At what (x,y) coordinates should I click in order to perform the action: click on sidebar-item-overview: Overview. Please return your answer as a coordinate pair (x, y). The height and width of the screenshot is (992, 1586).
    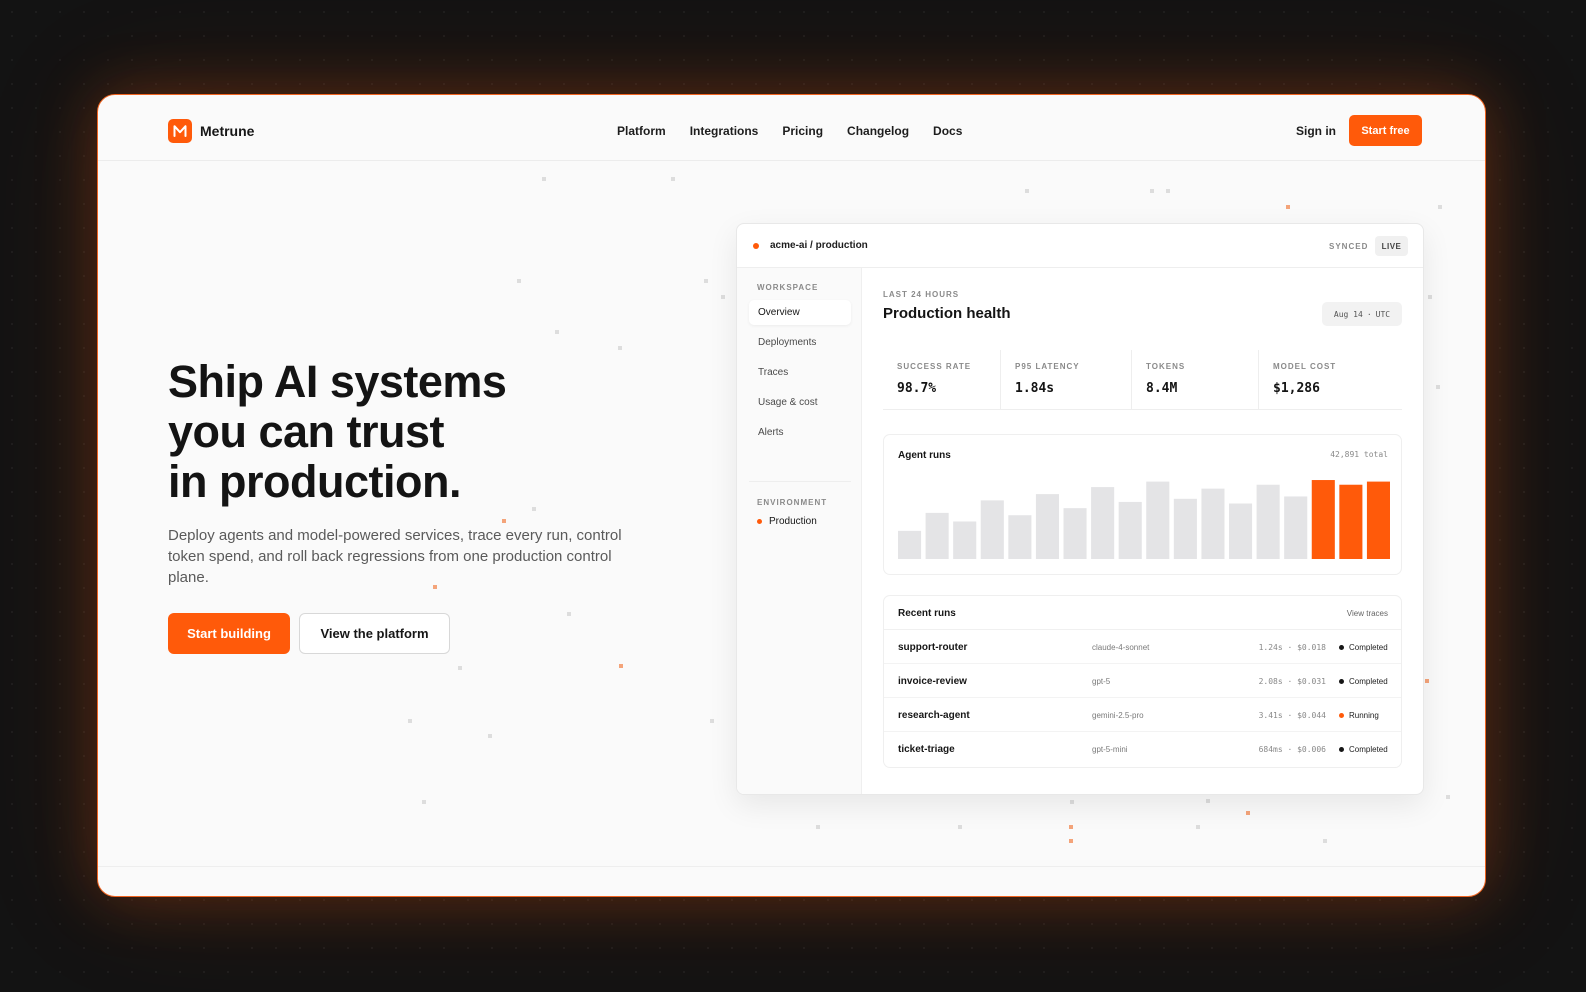
    Looking at the image, I should click on (800, 312).